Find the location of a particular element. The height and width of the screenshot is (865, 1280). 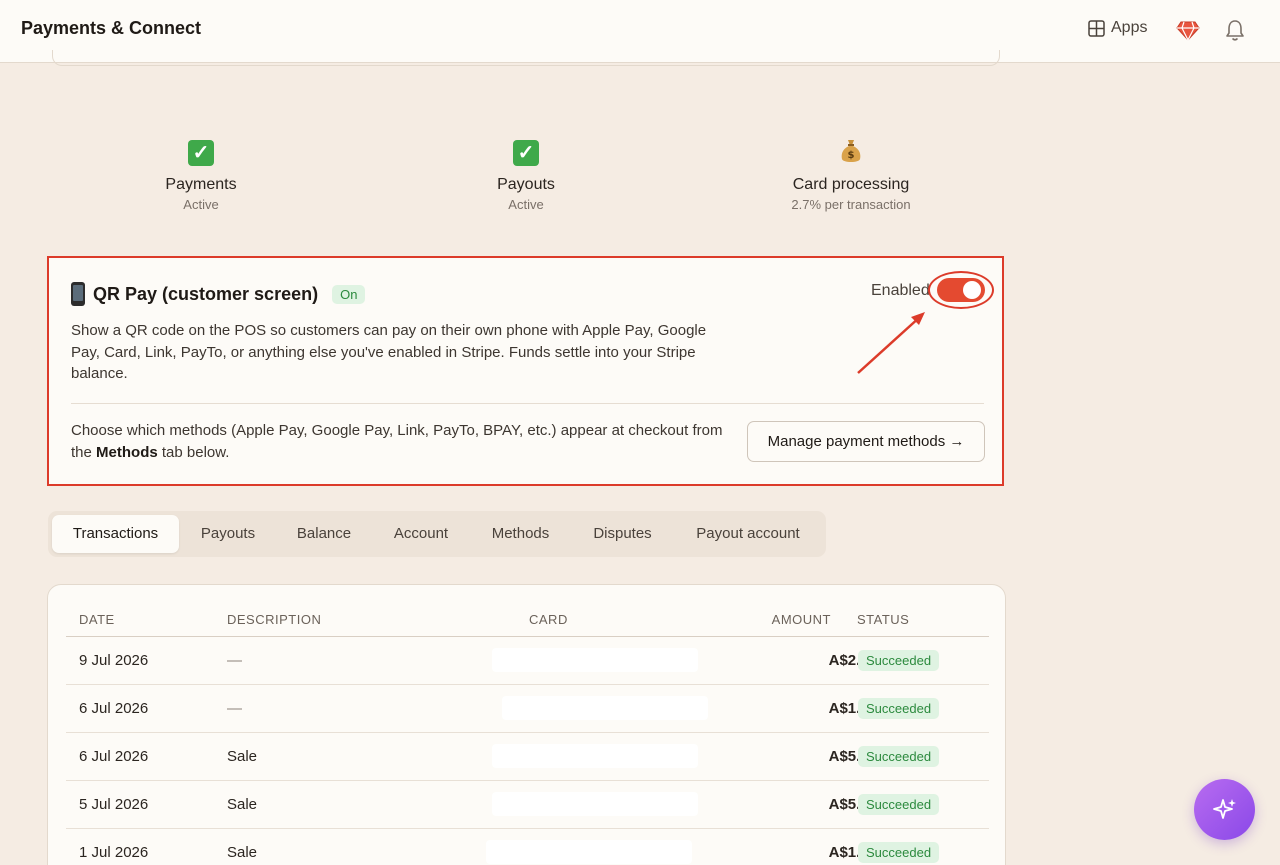

previous-card-edge is located at coordinates (526, 58).